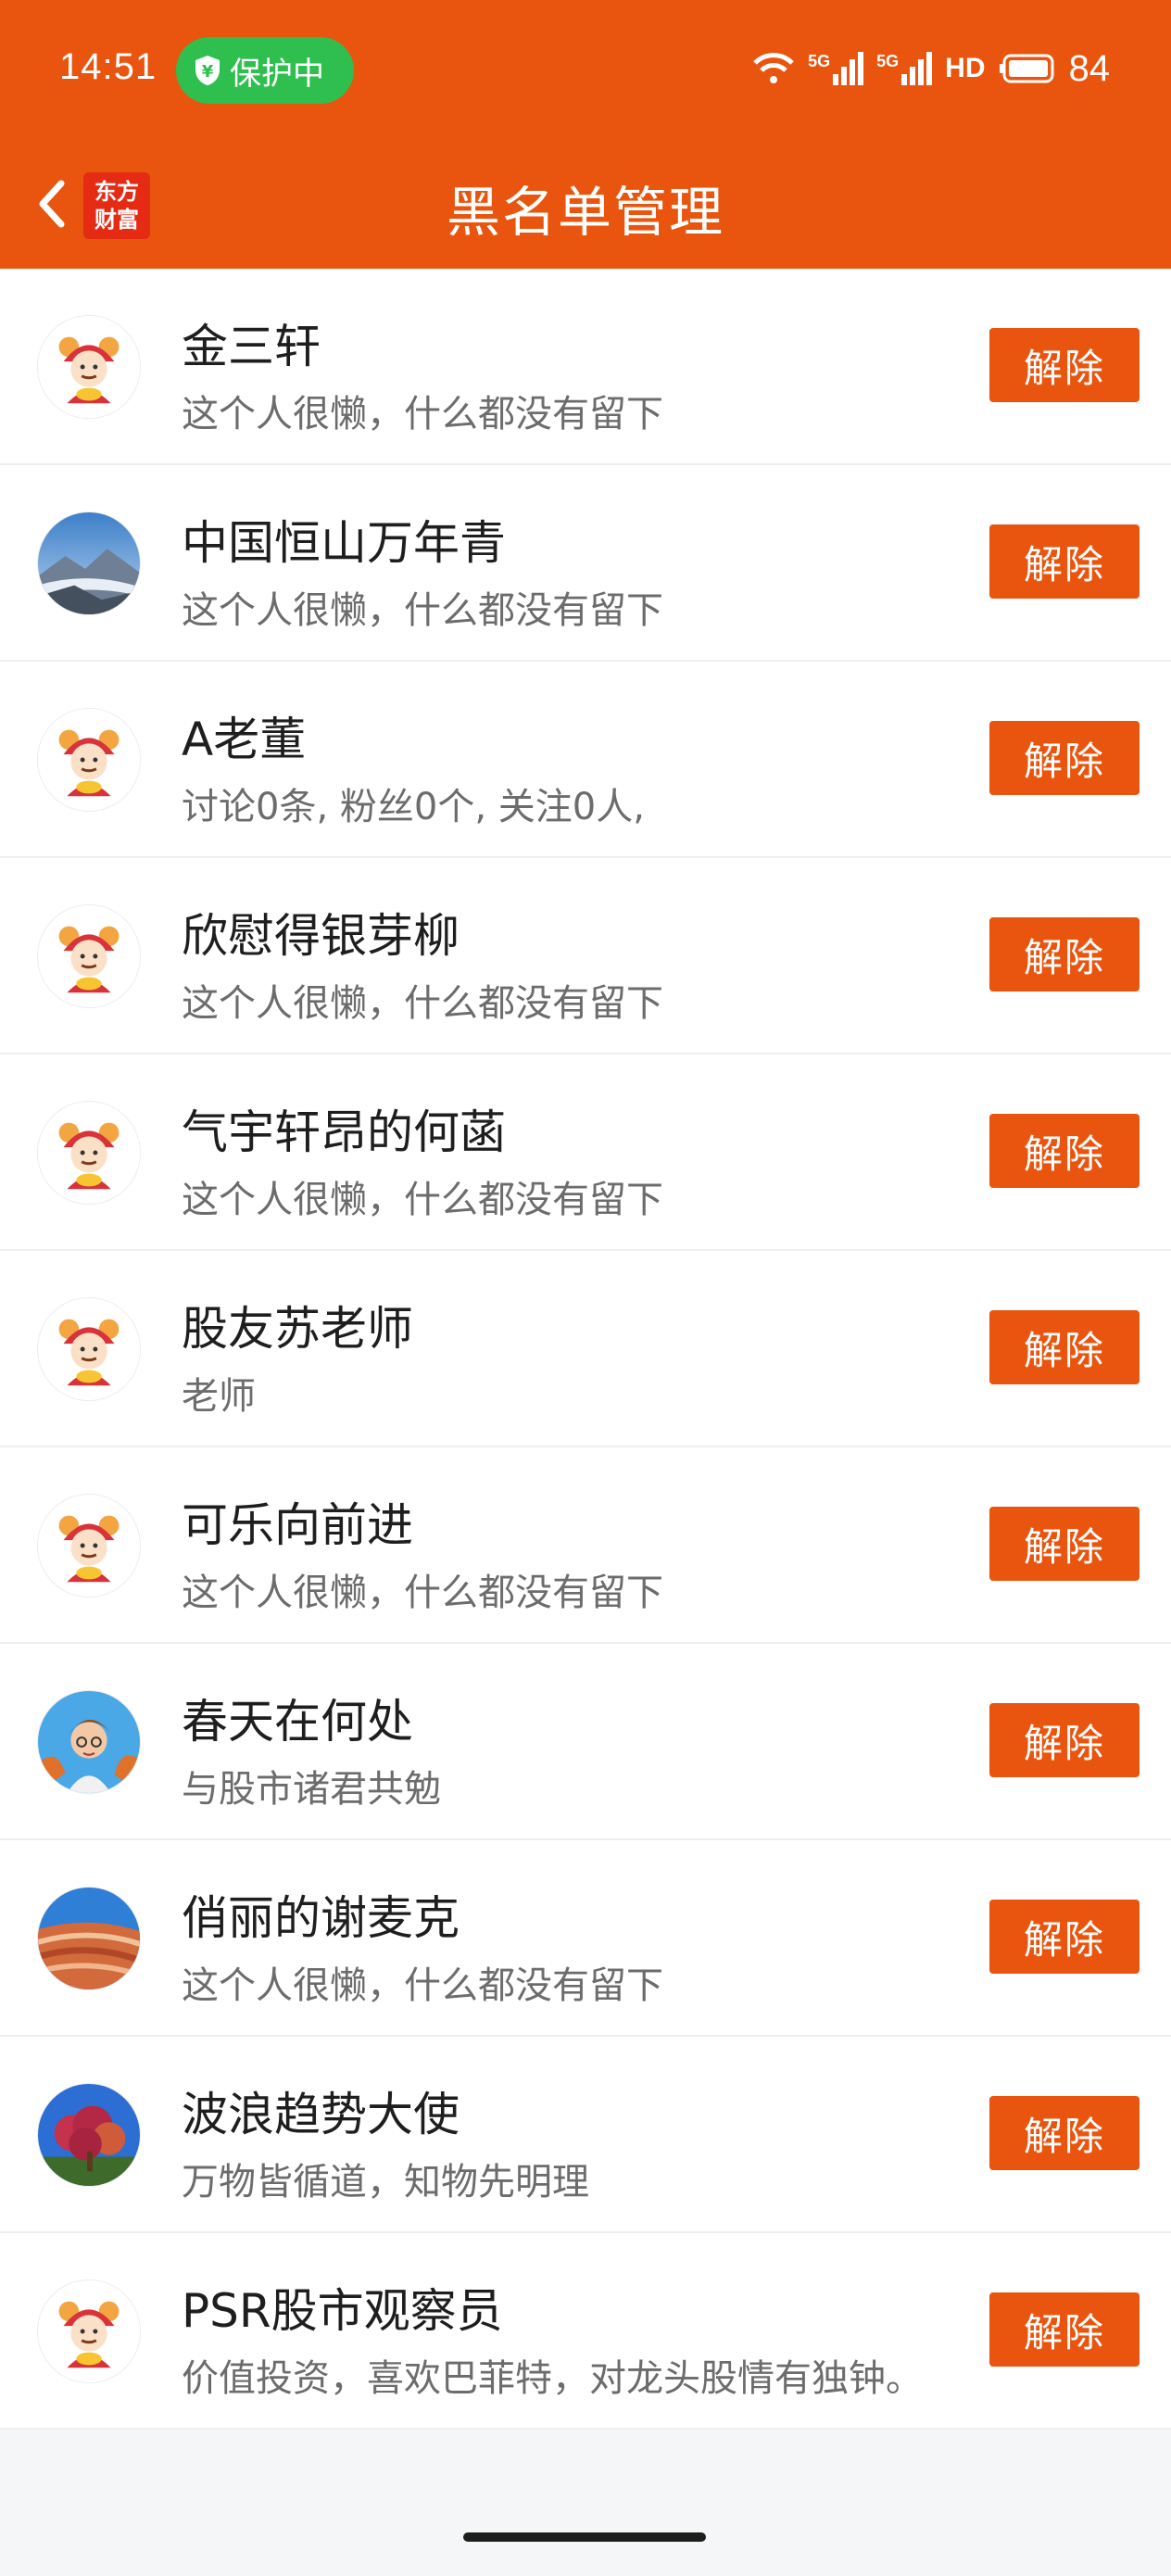 This screenshot has height=2576, width=1171. I want to click on network-5g-2: 5G, so click(888, 61).